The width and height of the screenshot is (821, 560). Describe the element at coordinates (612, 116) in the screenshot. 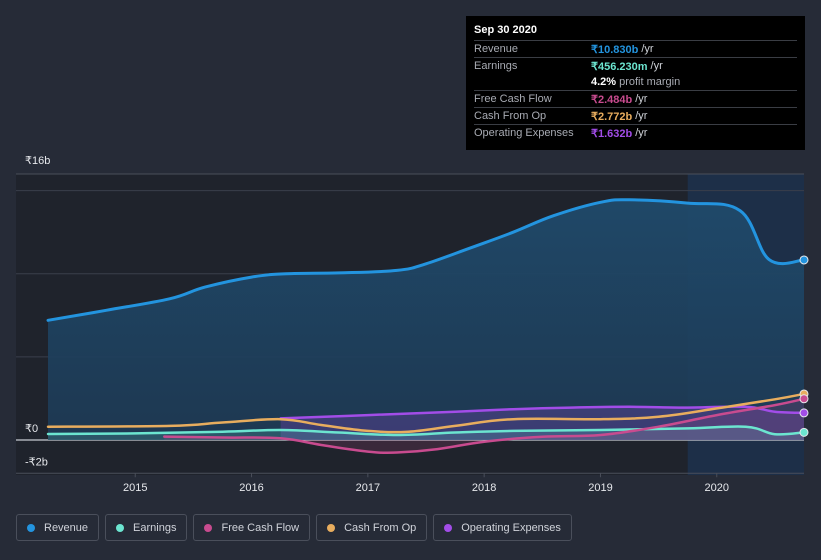

I see `tooltip-value: ₹2.772b` at that location.